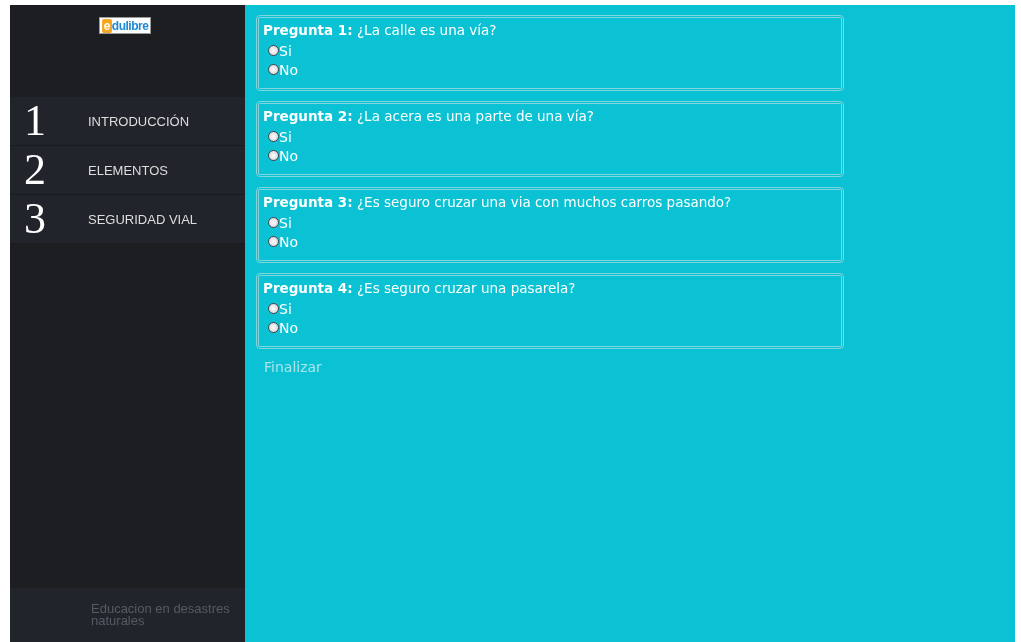 This screenshot has height=642, width=1021. What do you see at coordinates (127, 219) in the screenshot?
I see `sidebar-item: 3 SEGURIDAD VIAL` at bounding box center [127, 219].